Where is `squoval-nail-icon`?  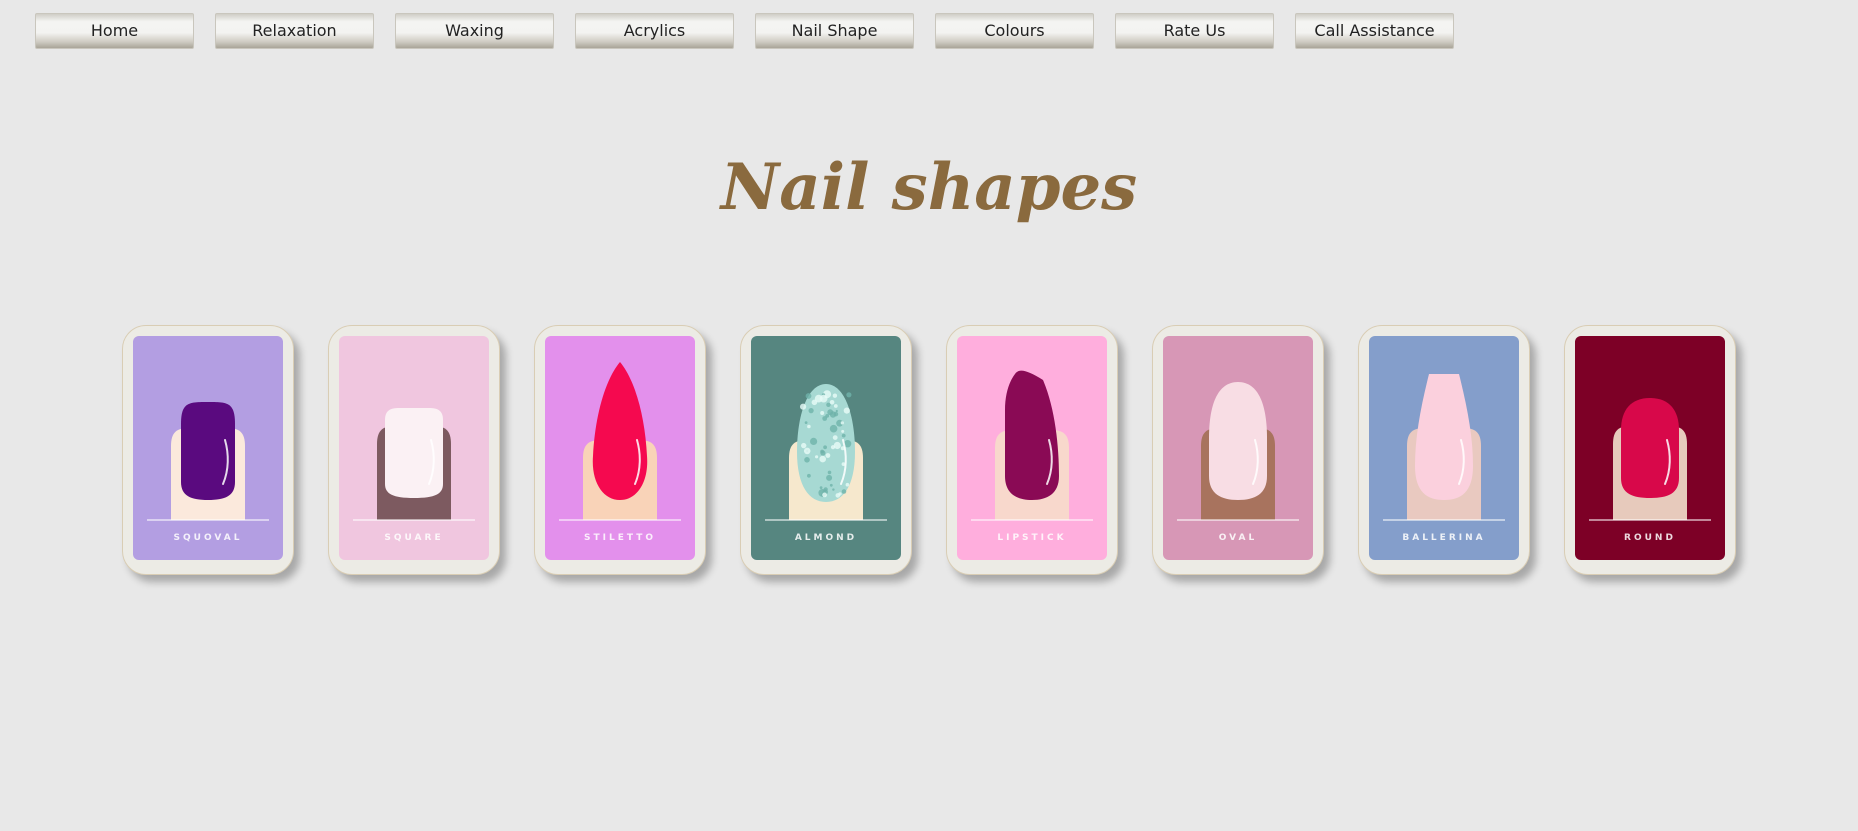 squoval-nail-icon is located at coordinates (208, 448).